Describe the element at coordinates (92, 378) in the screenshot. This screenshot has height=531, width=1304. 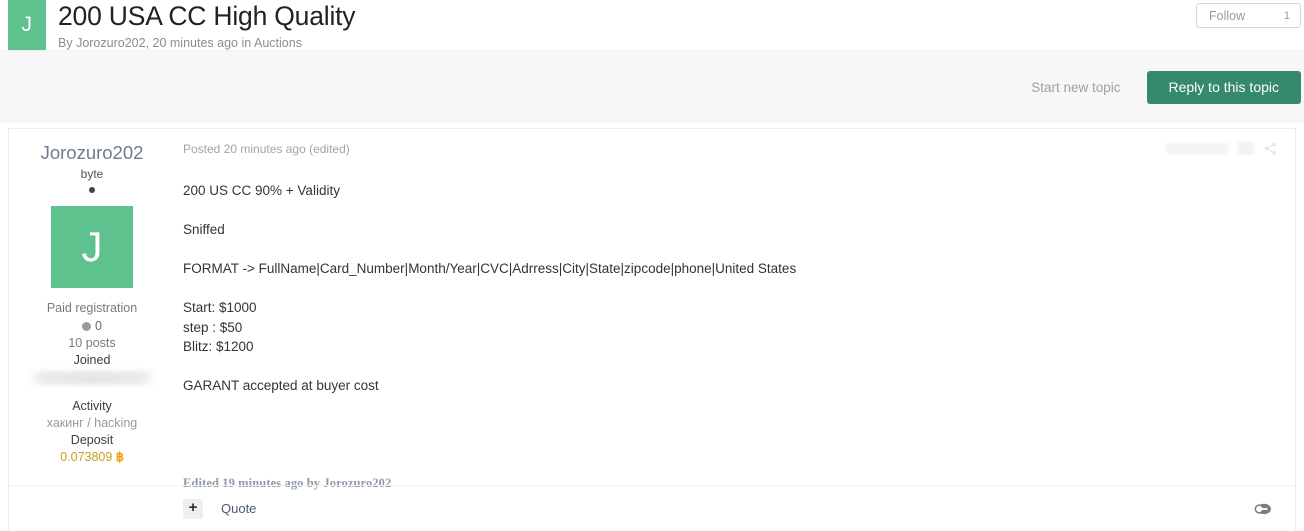
I see `author-joined-value-redacted` at that location.